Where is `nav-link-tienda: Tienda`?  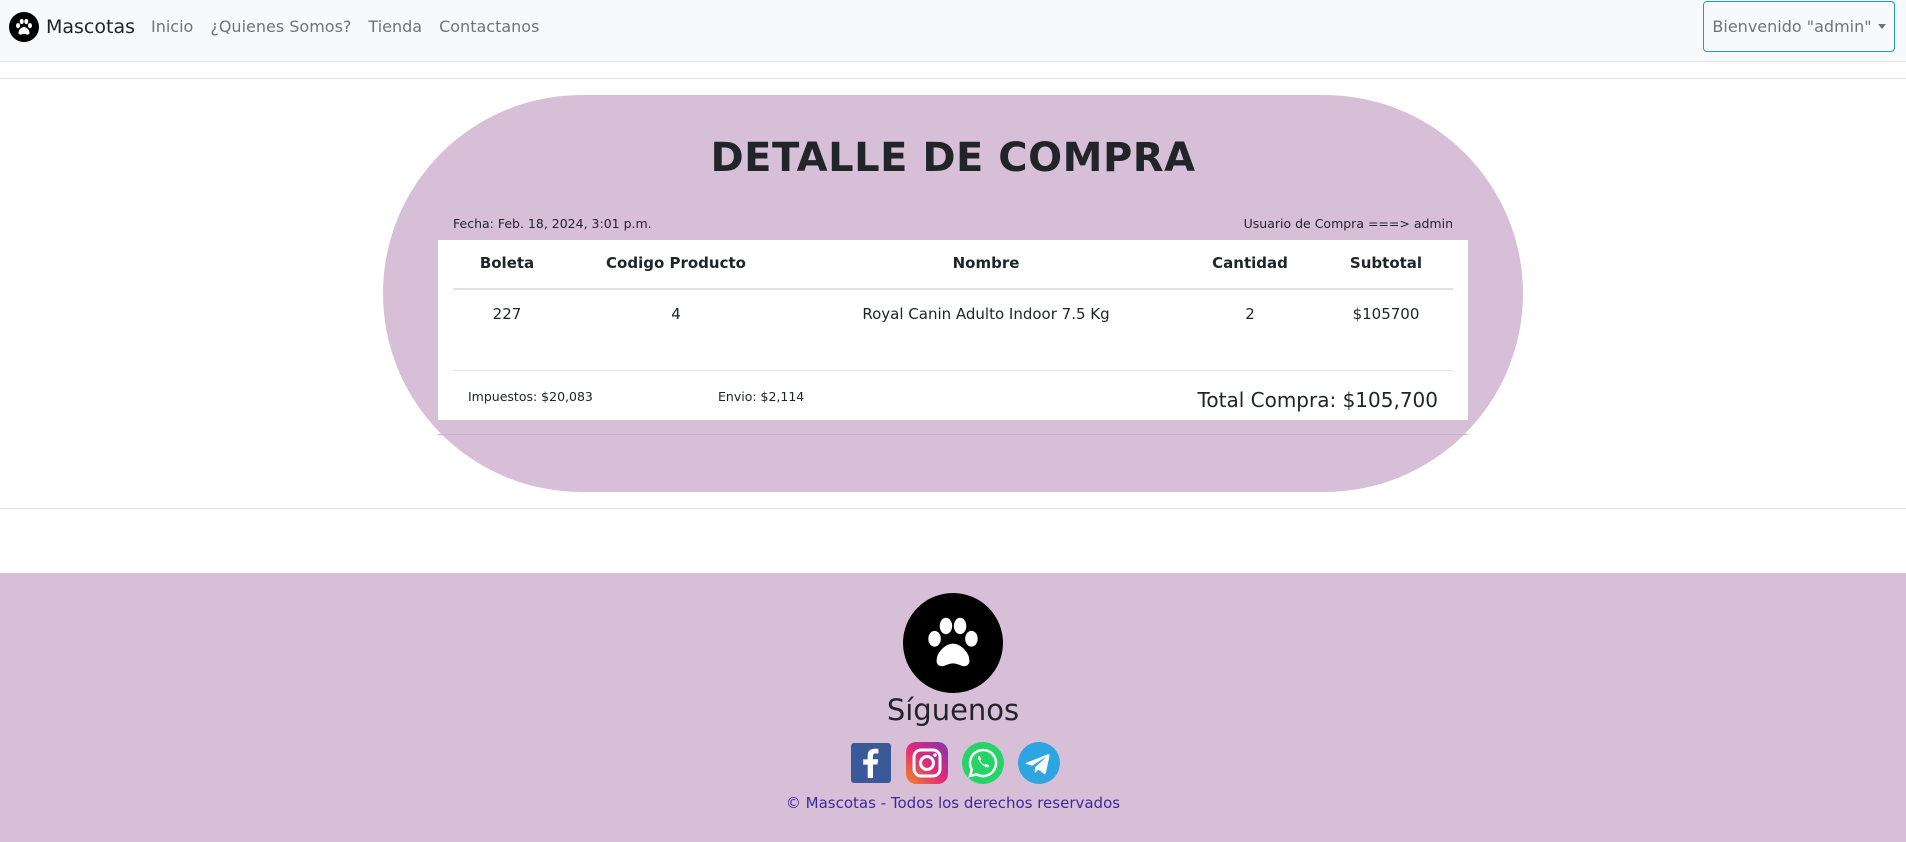
nav-link-tienda: Tienda is located at coordinates (395, 26).